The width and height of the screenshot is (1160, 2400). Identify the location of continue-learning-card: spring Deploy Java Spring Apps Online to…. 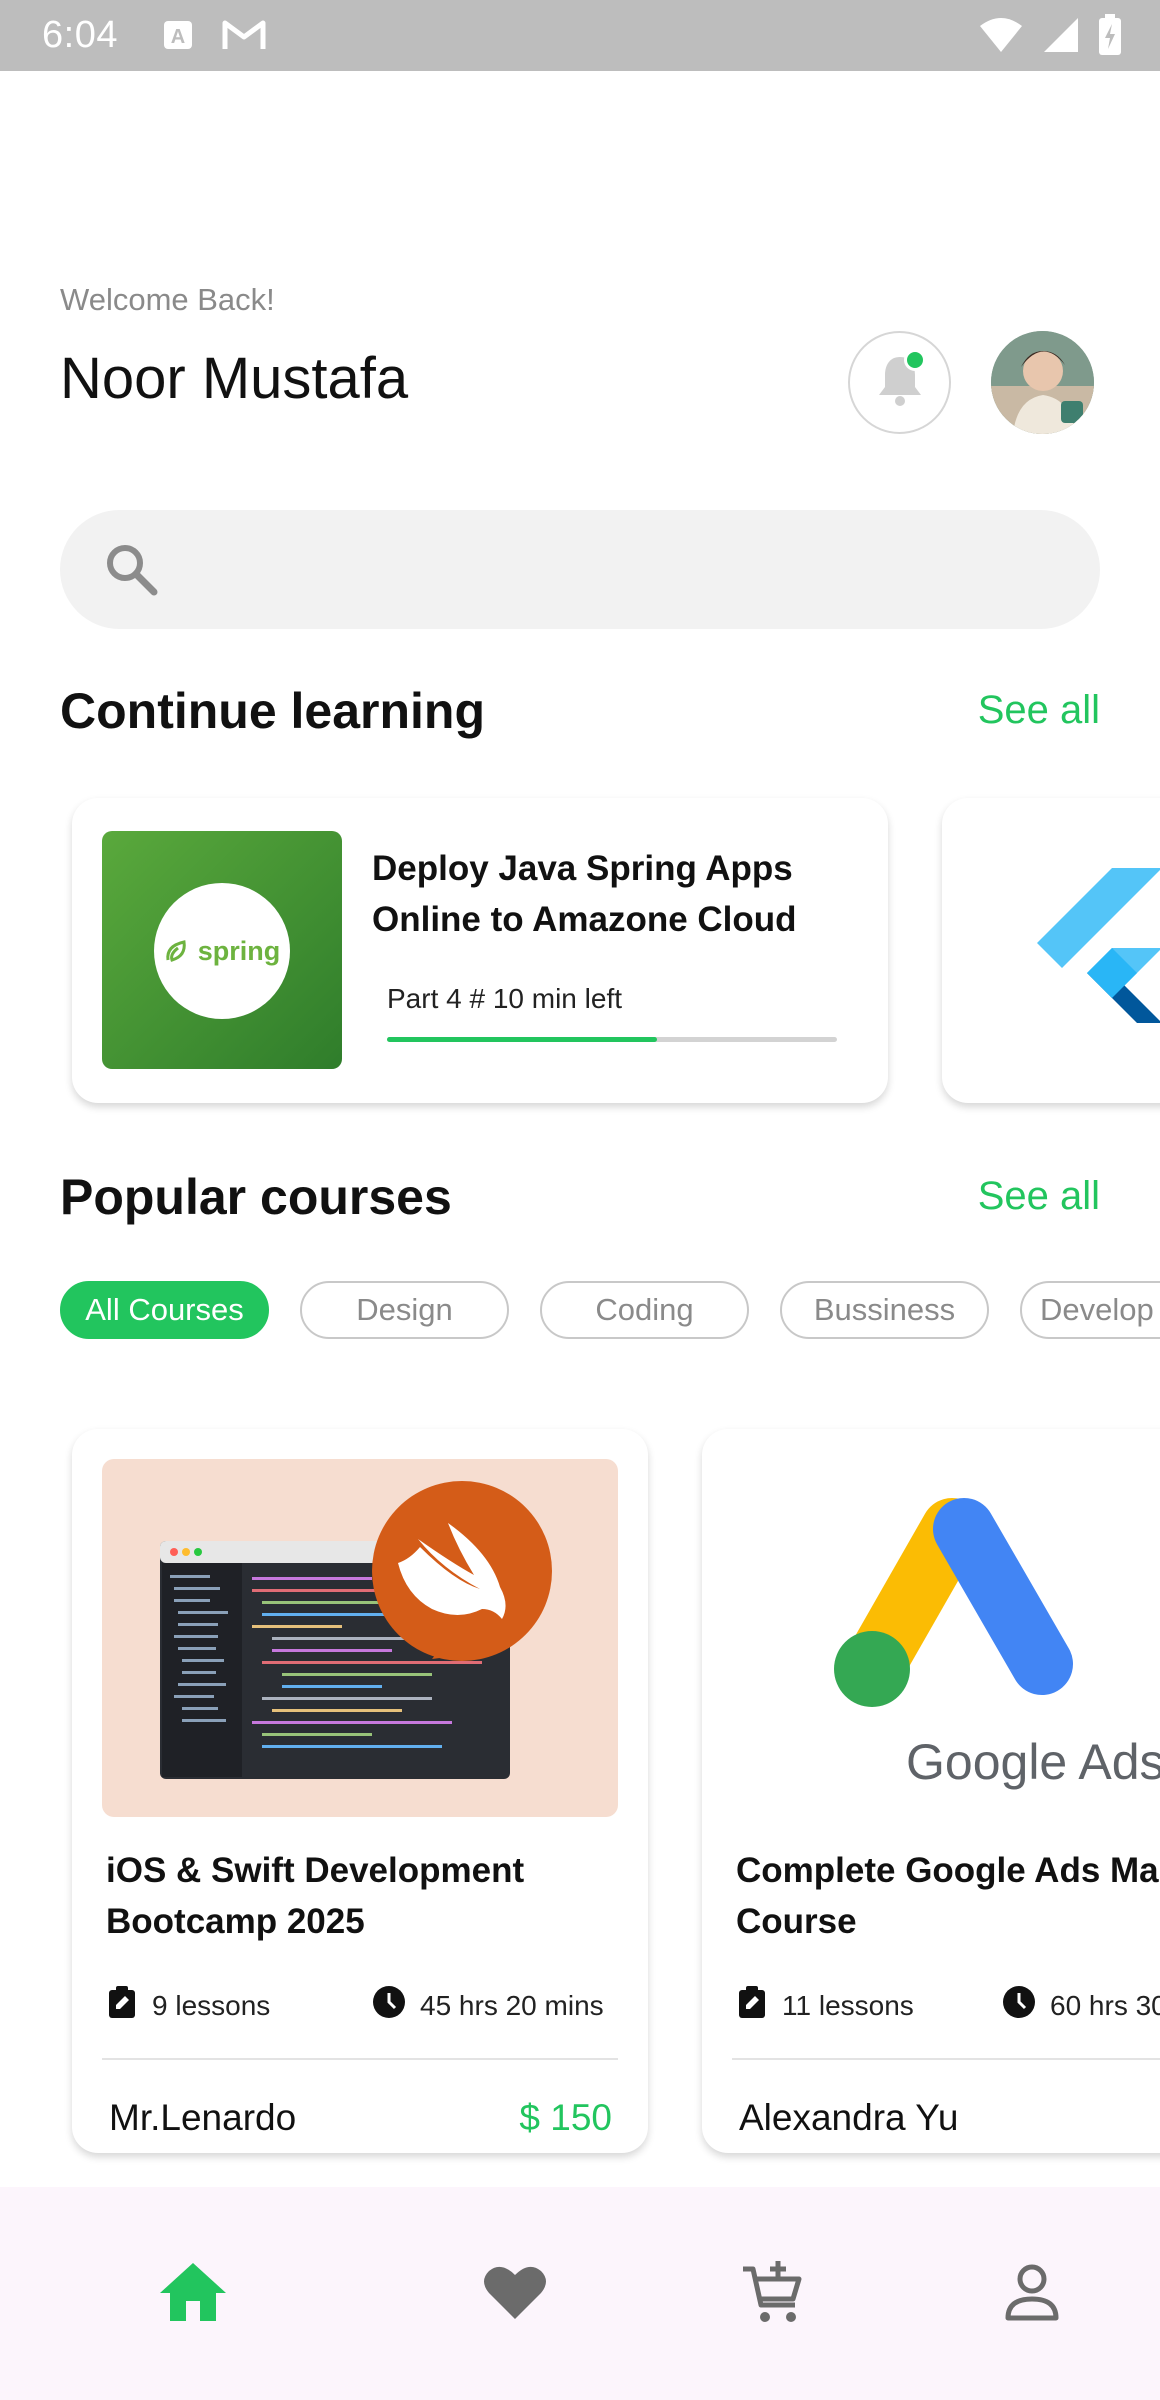
(480, 950).